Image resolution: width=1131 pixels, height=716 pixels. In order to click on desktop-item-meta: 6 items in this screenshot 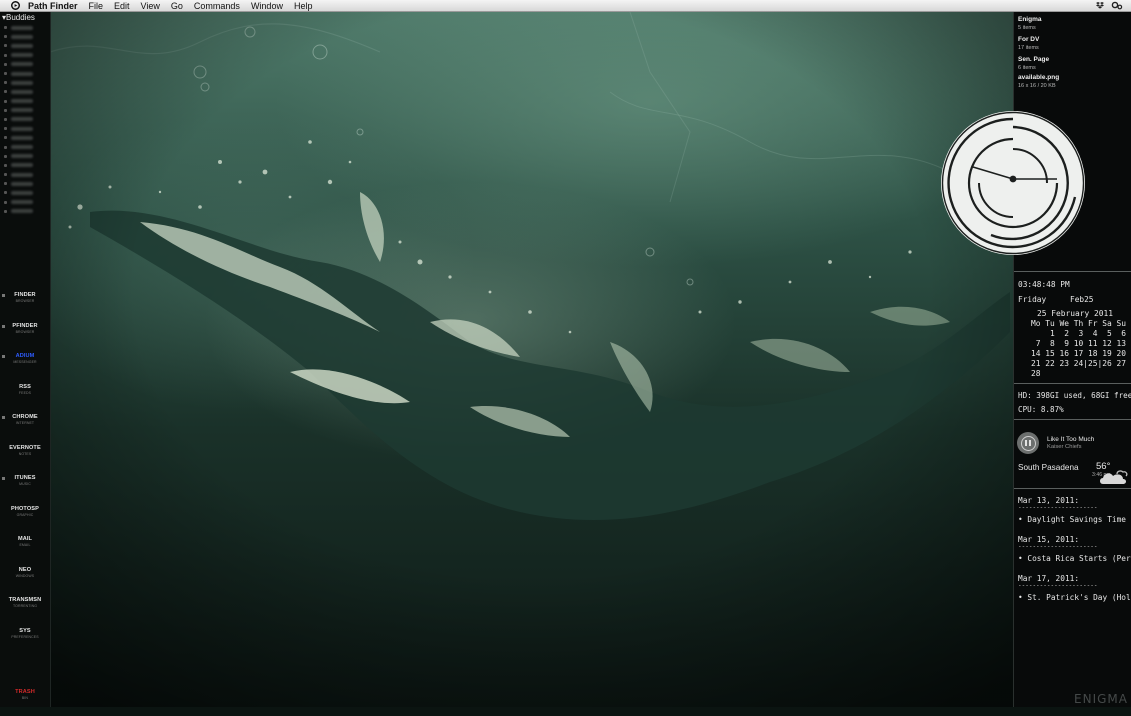, I will do `click(1027, 68)`.